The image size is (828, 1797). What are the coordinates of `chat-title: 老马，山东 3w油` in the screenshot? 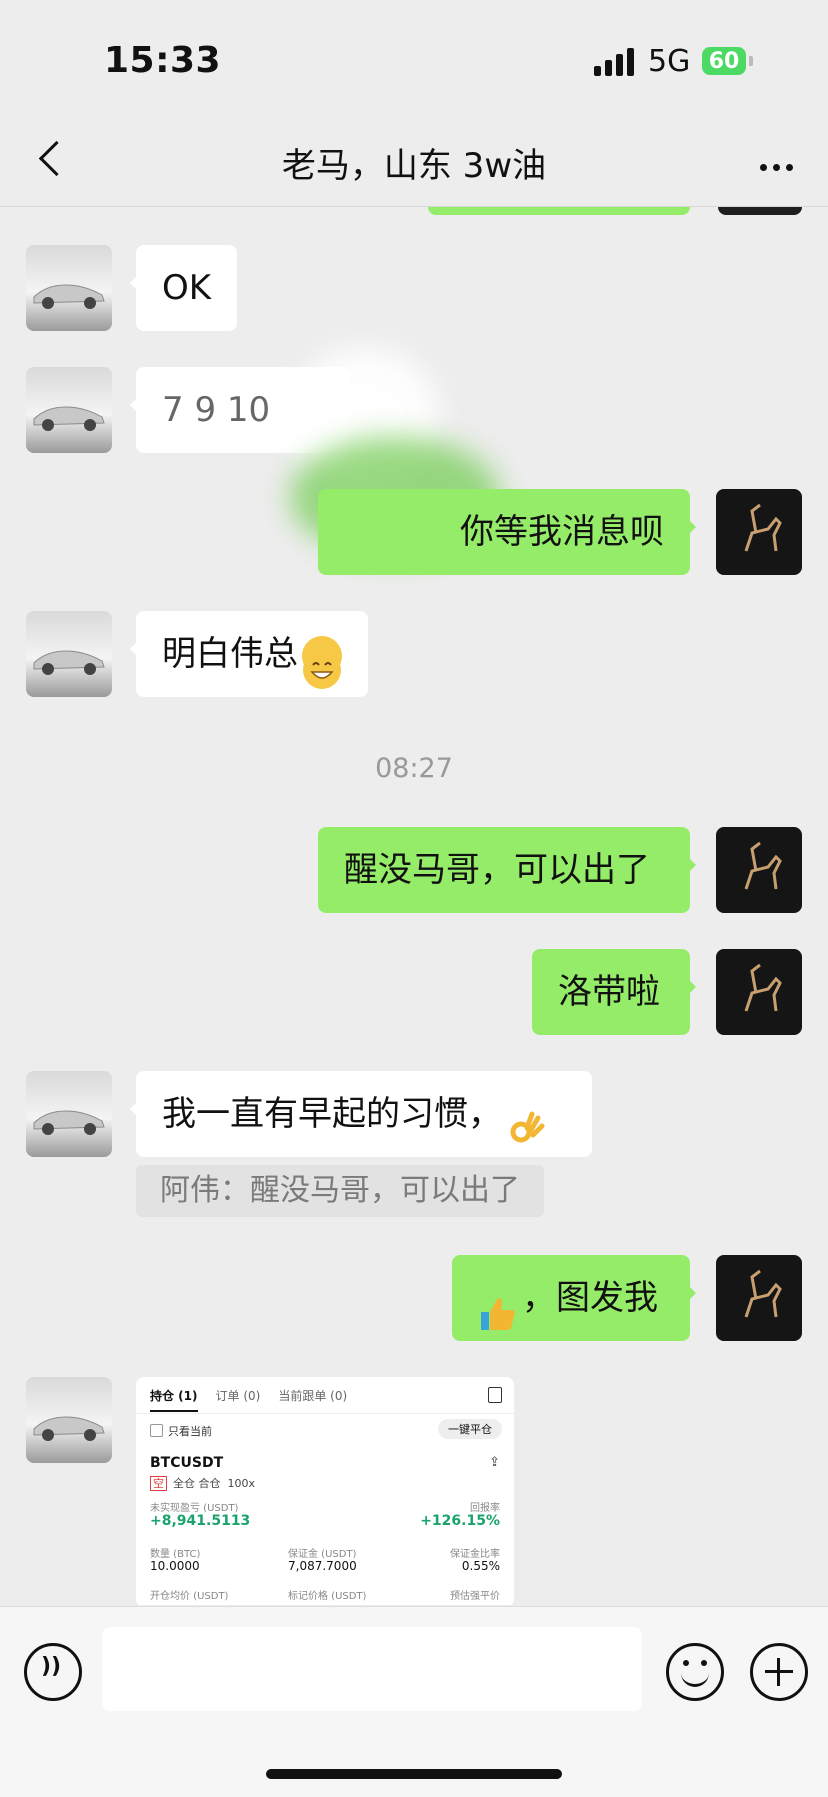 It's located at (414, 166).